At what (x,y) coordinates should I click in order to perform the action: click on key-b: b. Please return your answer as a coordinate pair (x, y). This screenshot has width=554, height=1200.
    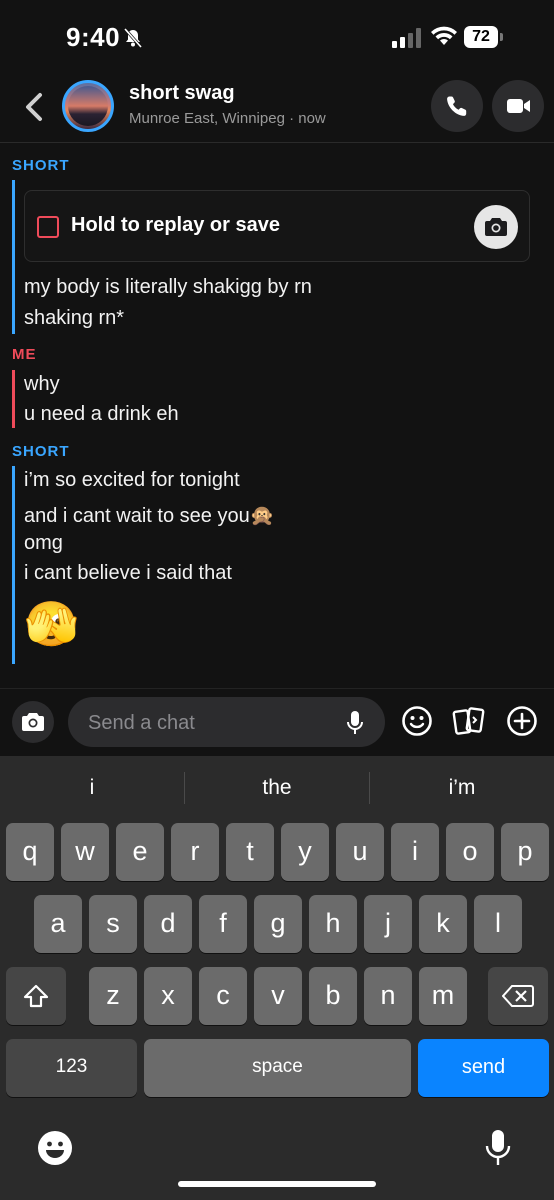
    Looking at the image, I should click on (333, 996).